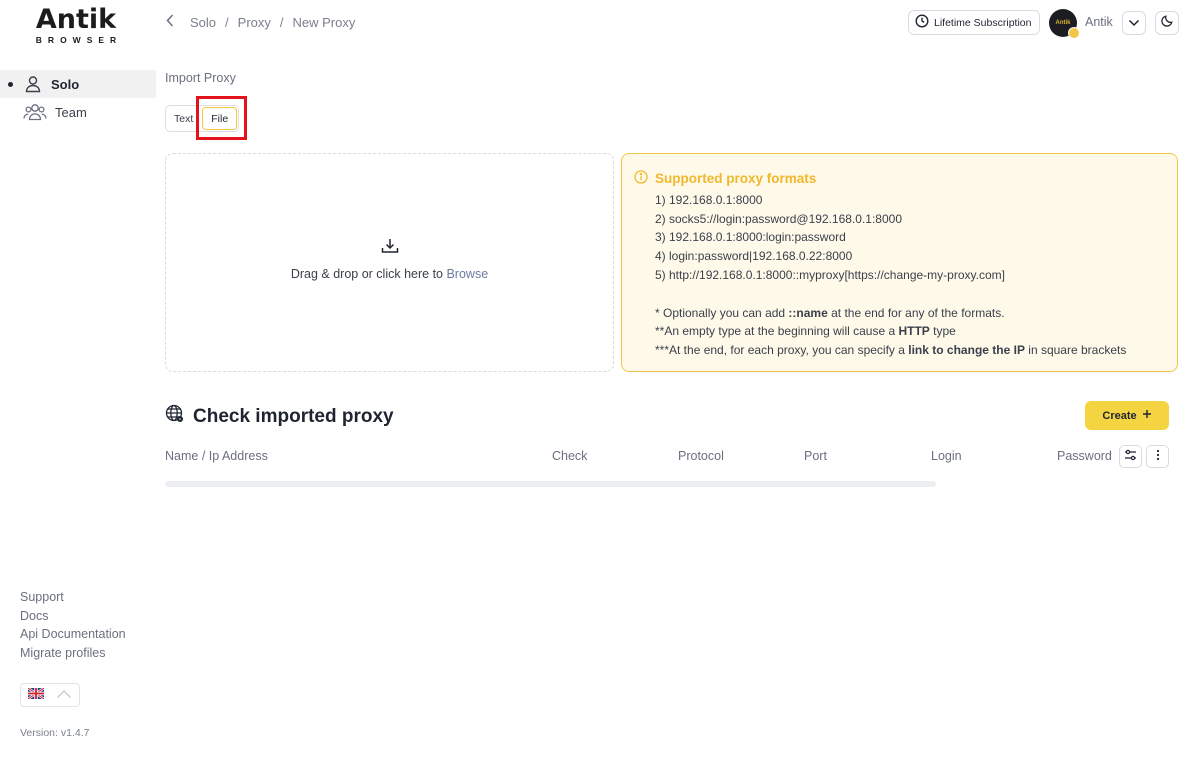  I want to click on check-imported-proxy-heading: Check imported proxy, so click(279, 416).